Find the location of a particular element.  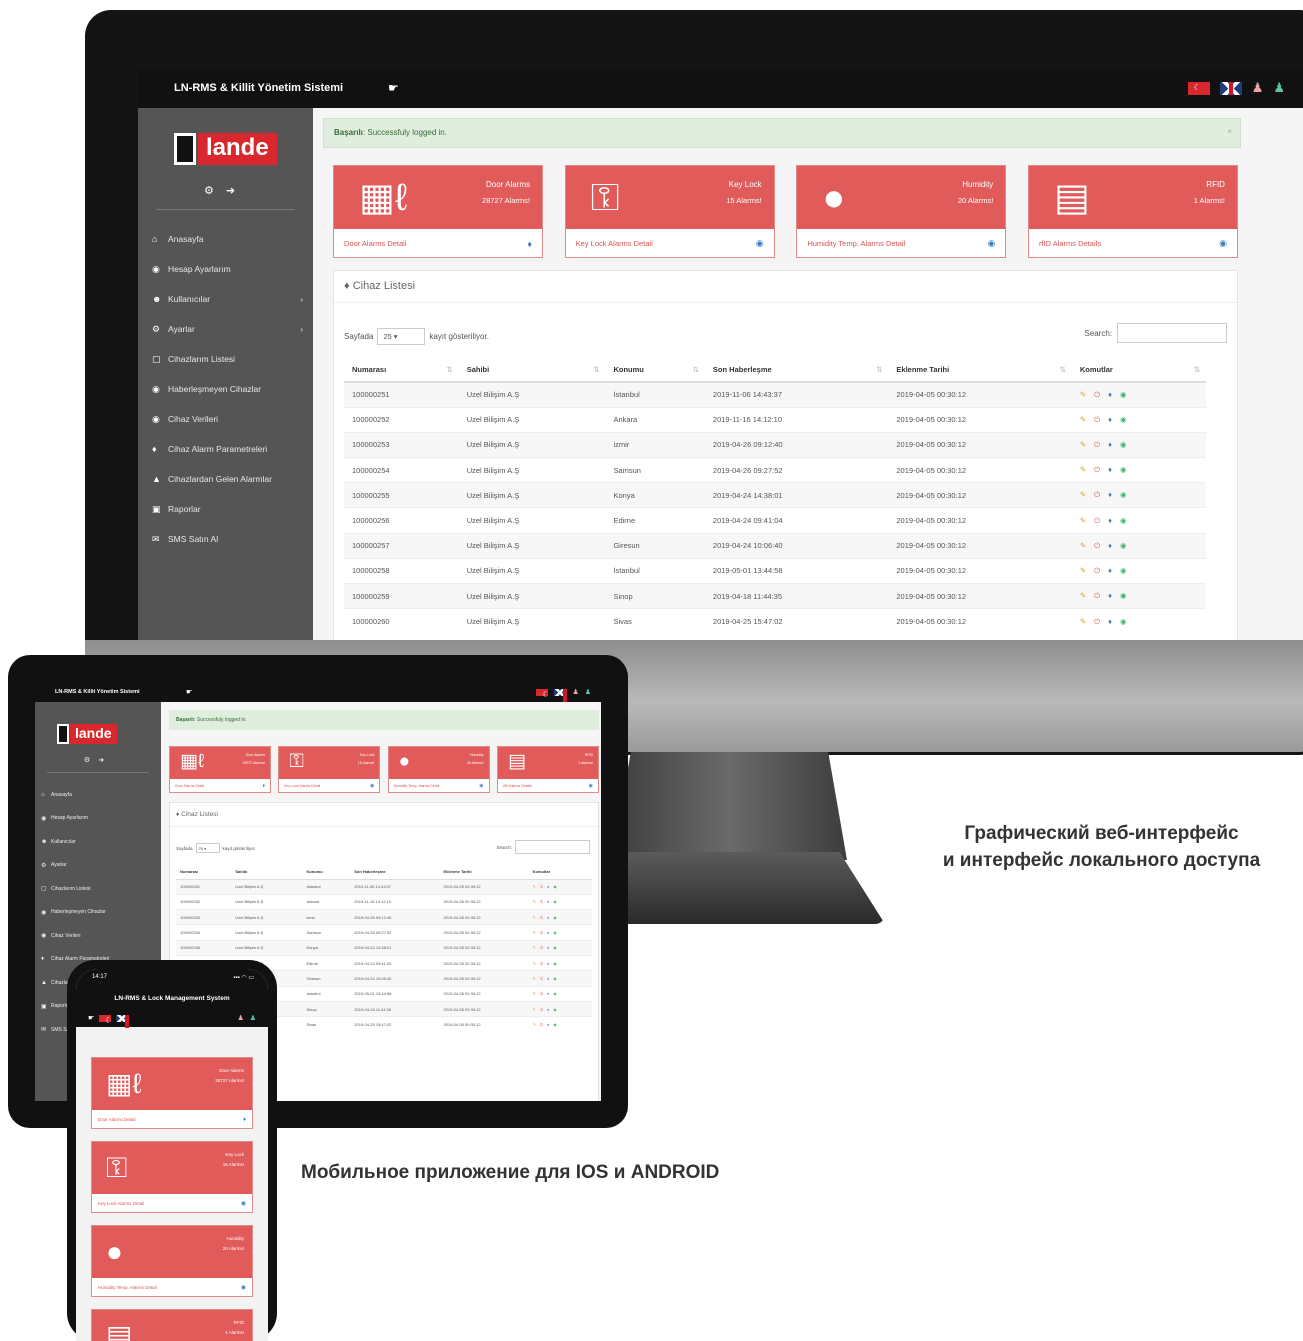

column-header: Son Haberleşme is located at coordinates (395, 872).